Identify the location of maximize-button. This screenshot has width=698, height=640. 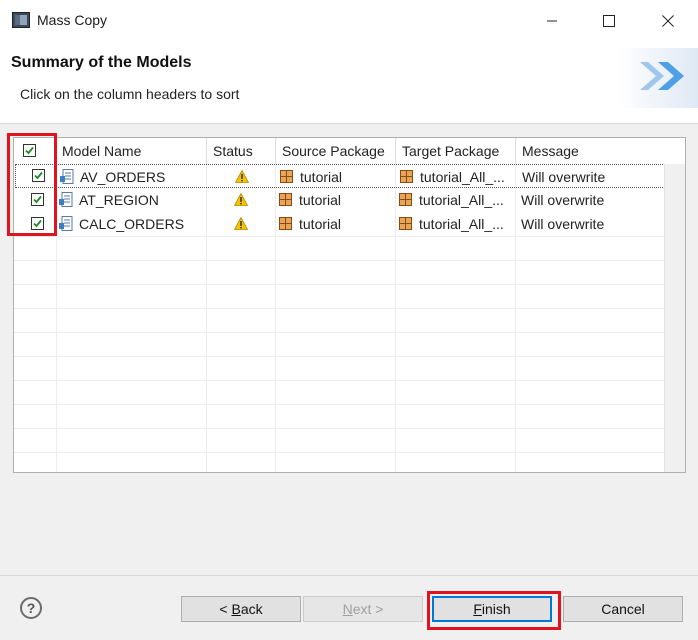
(609, 21).